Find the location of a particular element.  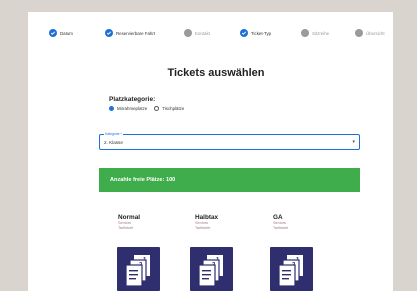

category-radio-group: Mirrahmeplatze Tischplätze is located at coordinates (150, 108).